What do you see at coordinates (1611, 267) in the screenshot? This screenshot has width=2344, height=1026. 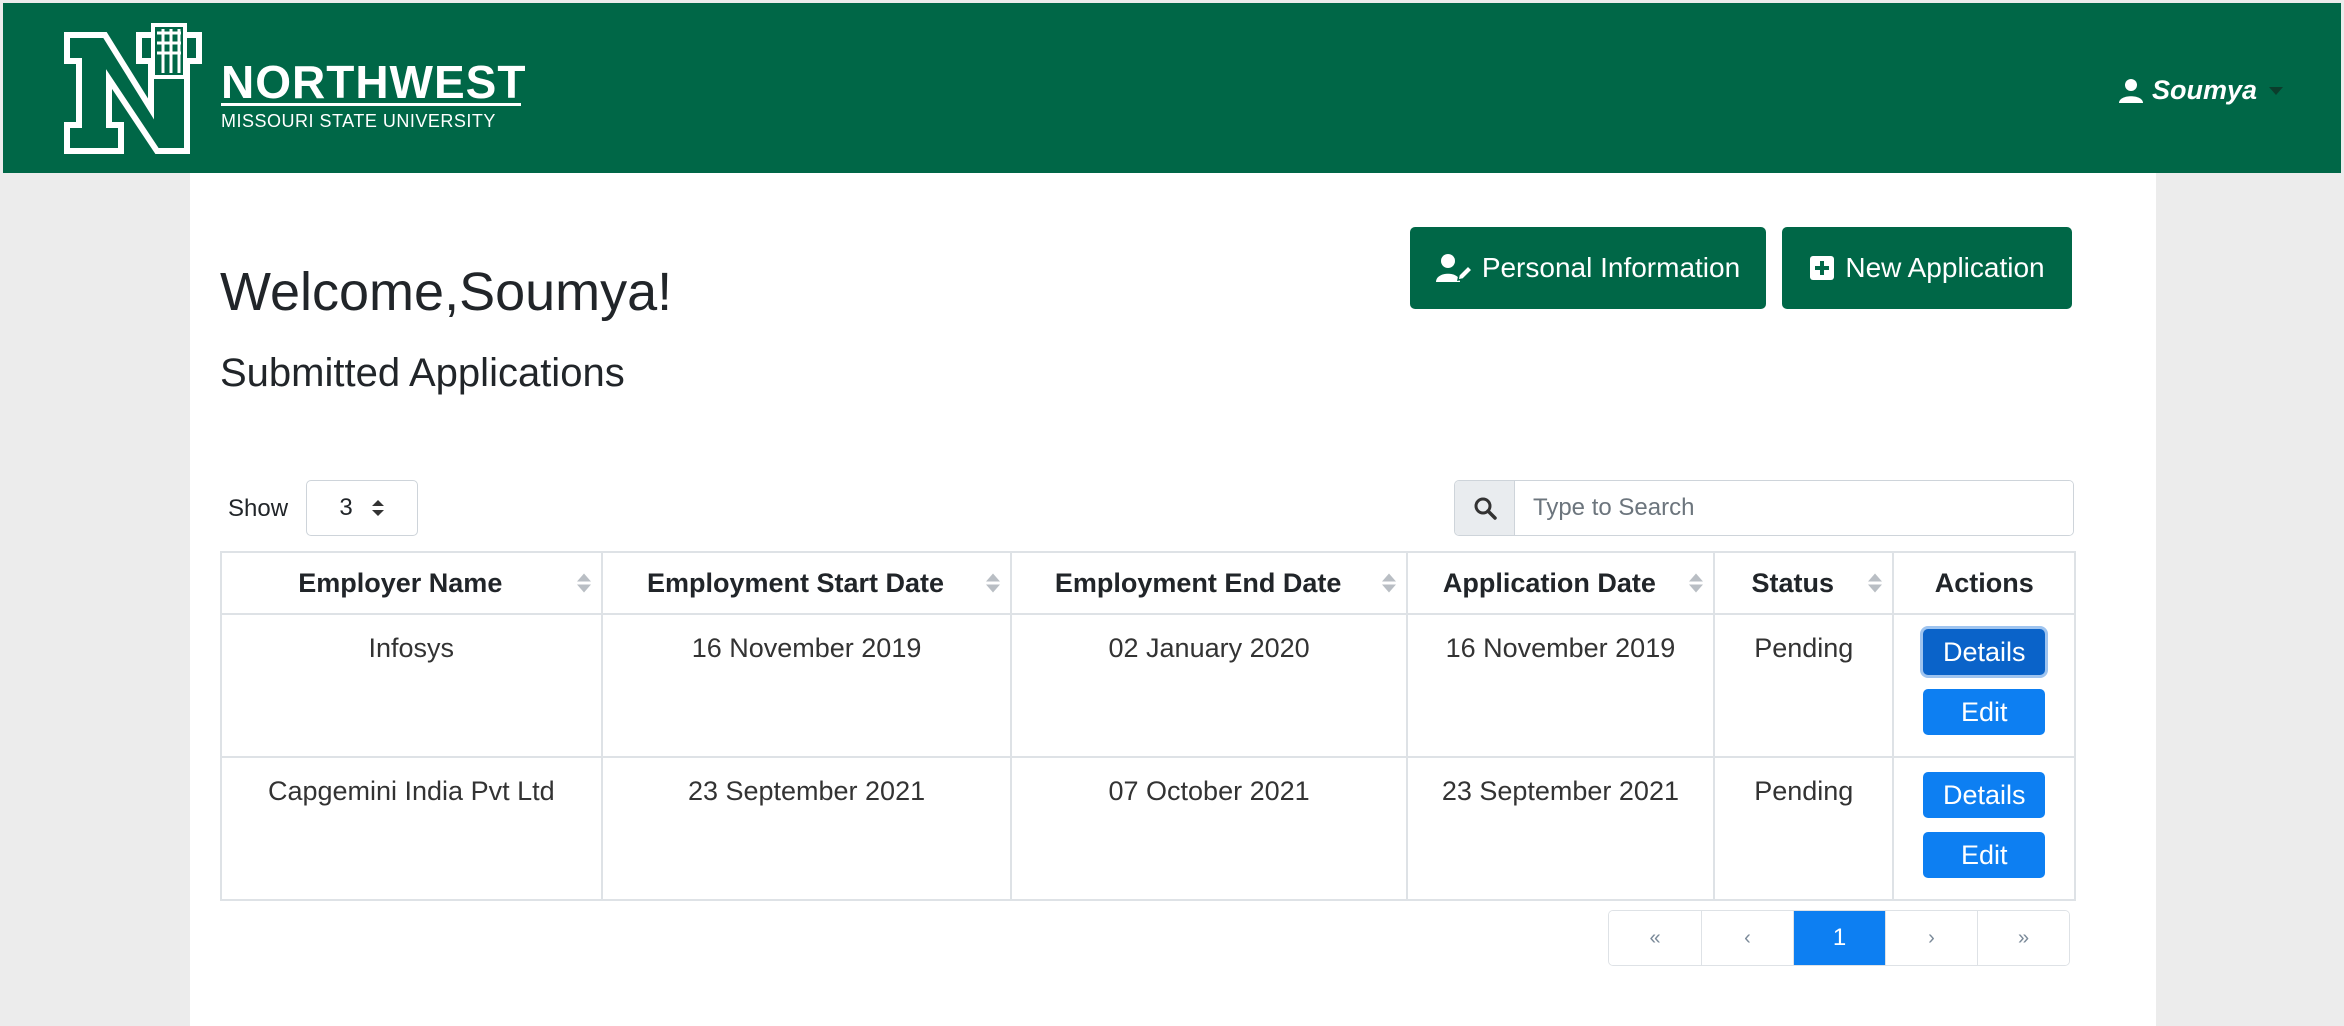 I see `personal-information-label: Personal Information` at bounding box center [1611, 267].